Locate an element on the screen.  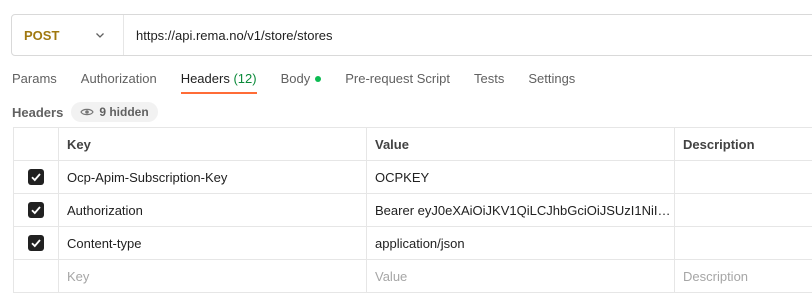
key-cell: Content-type is located at coordinates (212, 243).